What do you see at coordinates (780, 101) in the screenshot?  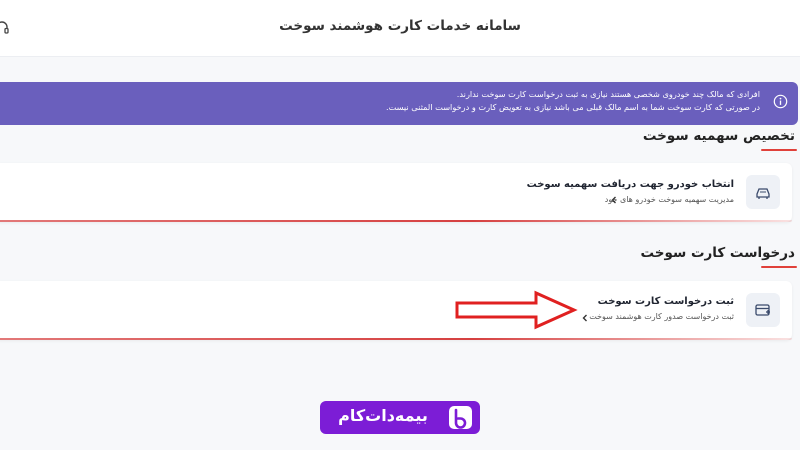 I see `info-icon` at bounding box center [780, 101].